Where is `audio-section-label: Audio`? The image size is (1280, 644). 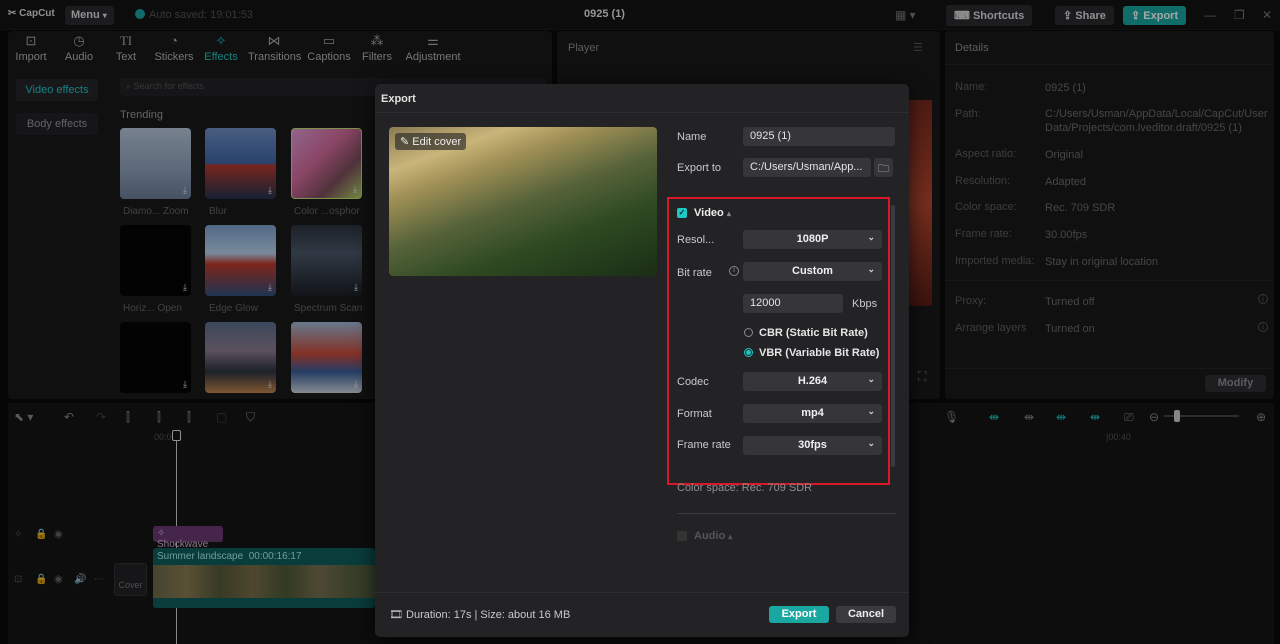
audio-section-label: Audio is located at coordinates (710, 536).